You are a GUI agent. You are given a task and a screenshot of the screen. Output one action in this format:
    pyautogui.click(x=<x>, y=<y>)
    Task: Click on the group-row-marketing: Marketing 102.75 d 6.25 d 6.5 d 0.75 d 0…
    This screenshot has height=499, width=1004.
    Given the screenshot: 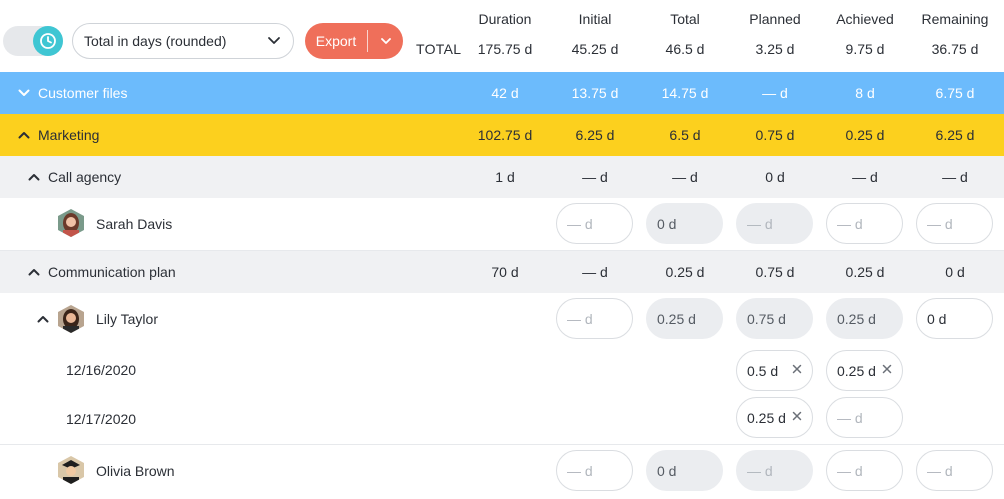 What is the action you would take?
    pyautogui.click(x=502, y=135)
    